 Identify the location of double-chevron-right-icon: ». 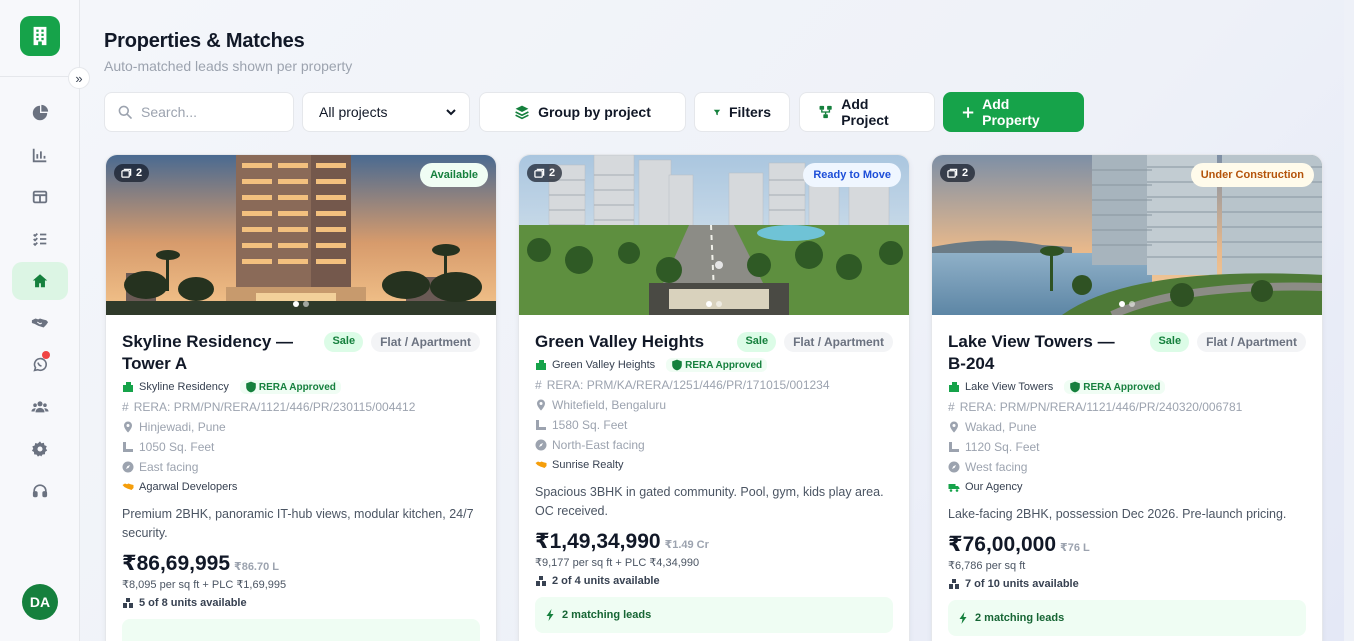
(79, 78).